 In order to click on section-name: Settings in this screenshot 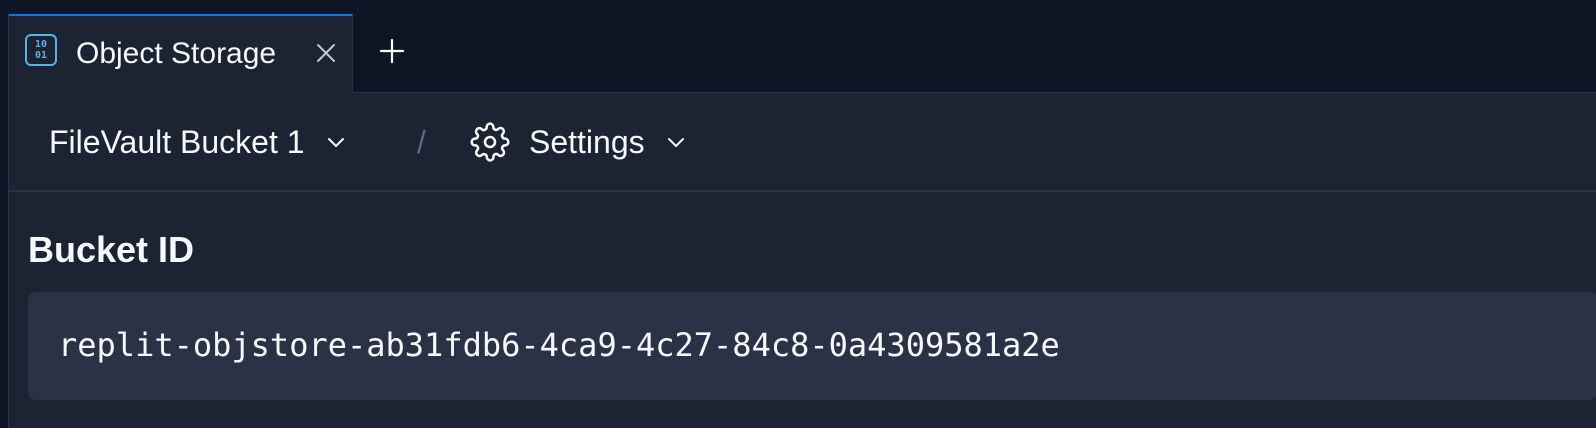, I will do `click(587, 142)`.